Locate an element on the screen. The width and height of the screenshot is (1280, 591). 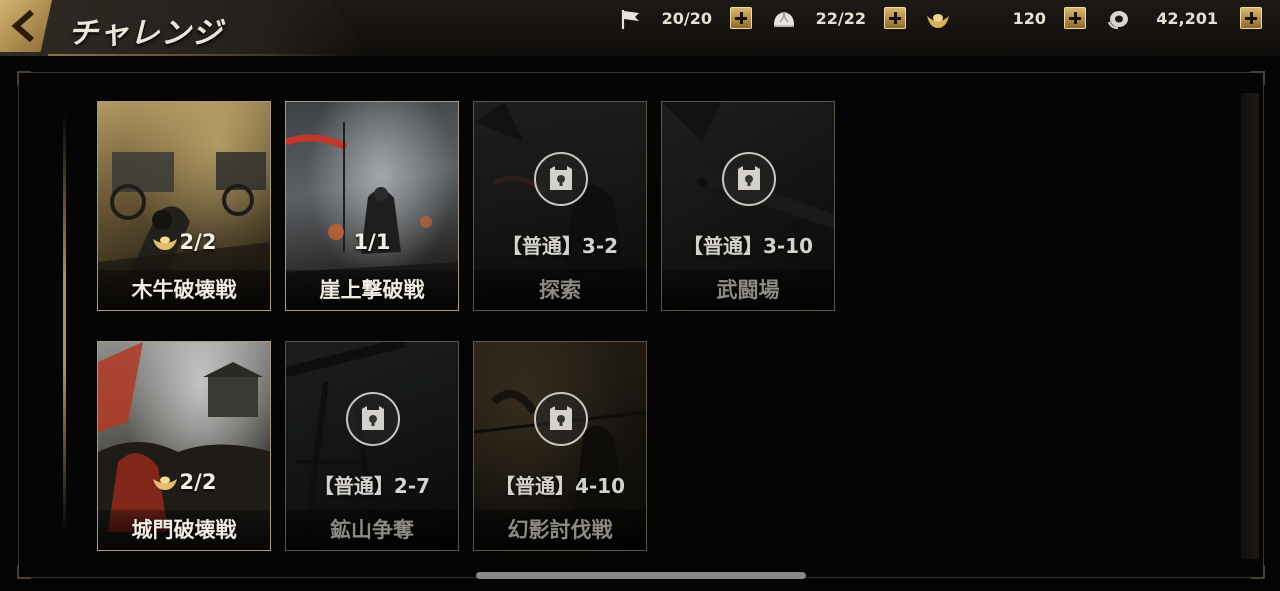
resource-flag: 20/20 is located at coordinates (686, 19).